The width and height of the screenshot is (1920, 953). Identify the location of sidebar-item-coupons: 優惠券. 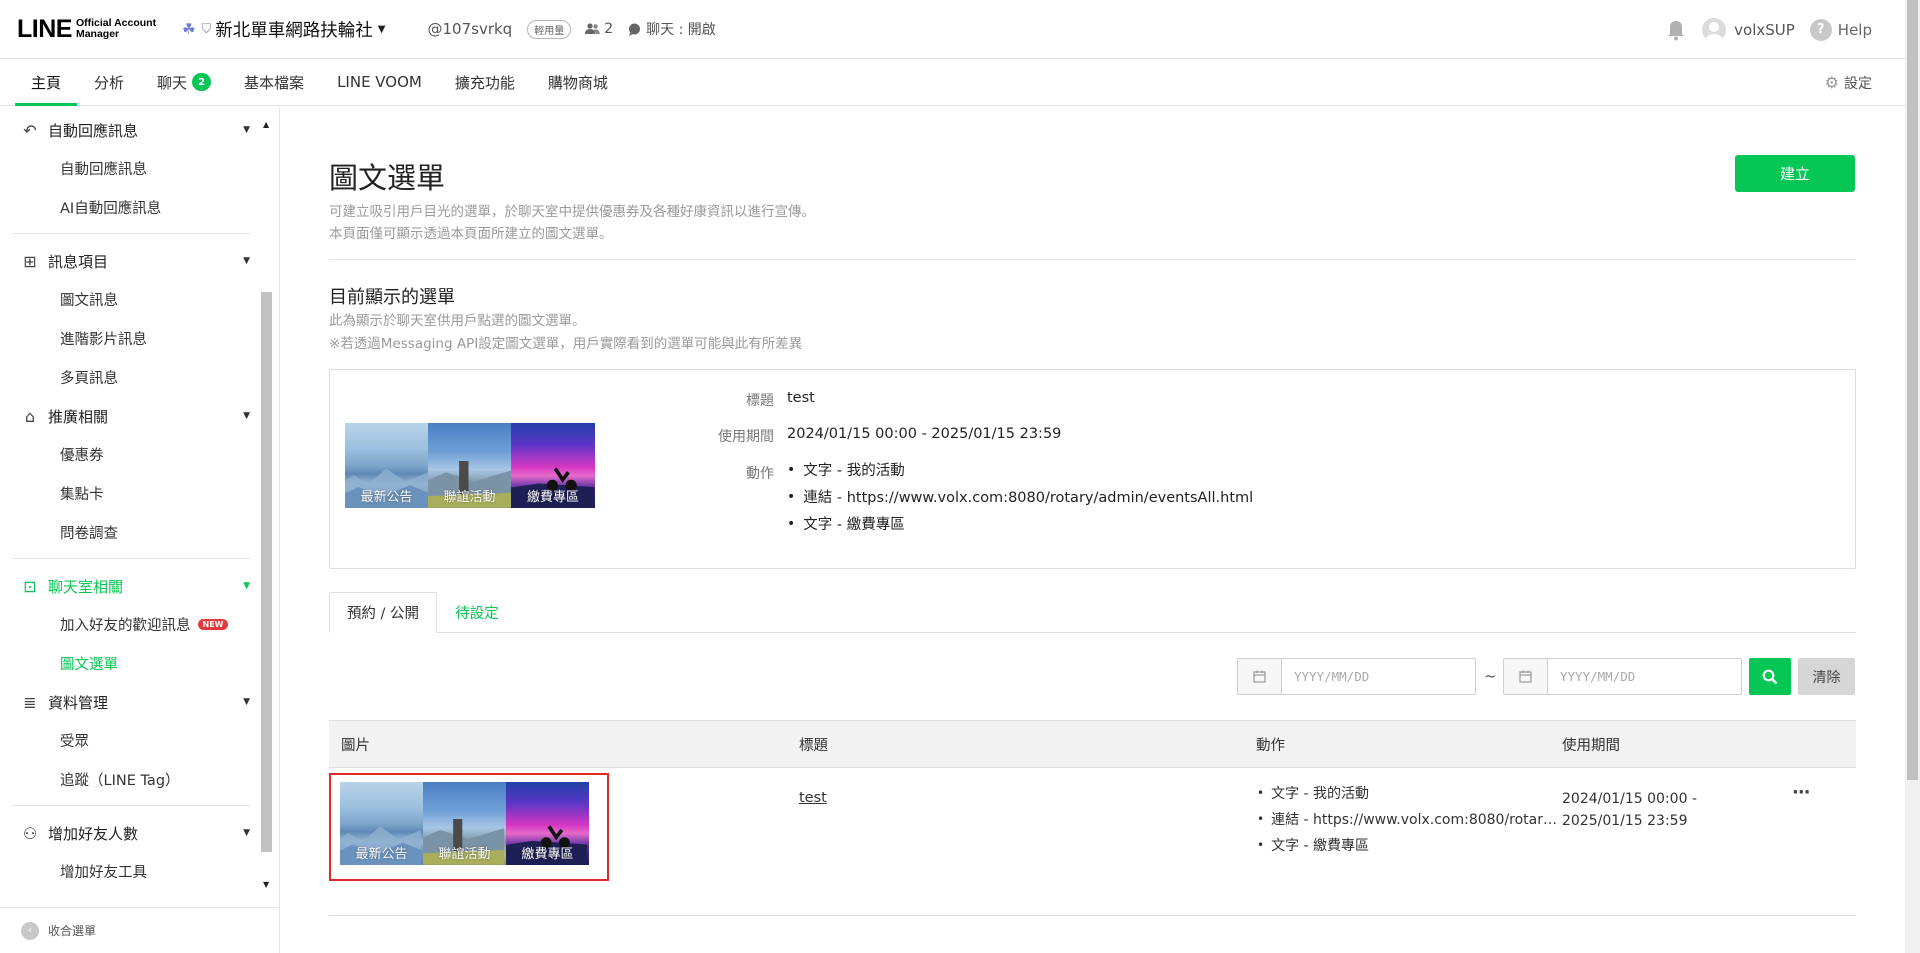
(131, 454).